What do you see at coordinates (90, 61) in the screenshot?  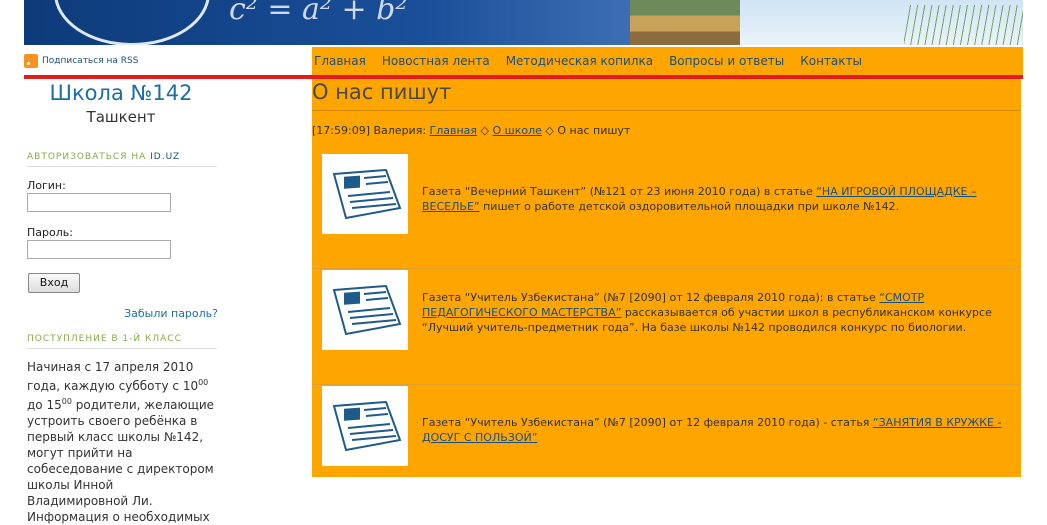 I see `rss-label: Подписаться на RSS` at bounding box center [90, 61].